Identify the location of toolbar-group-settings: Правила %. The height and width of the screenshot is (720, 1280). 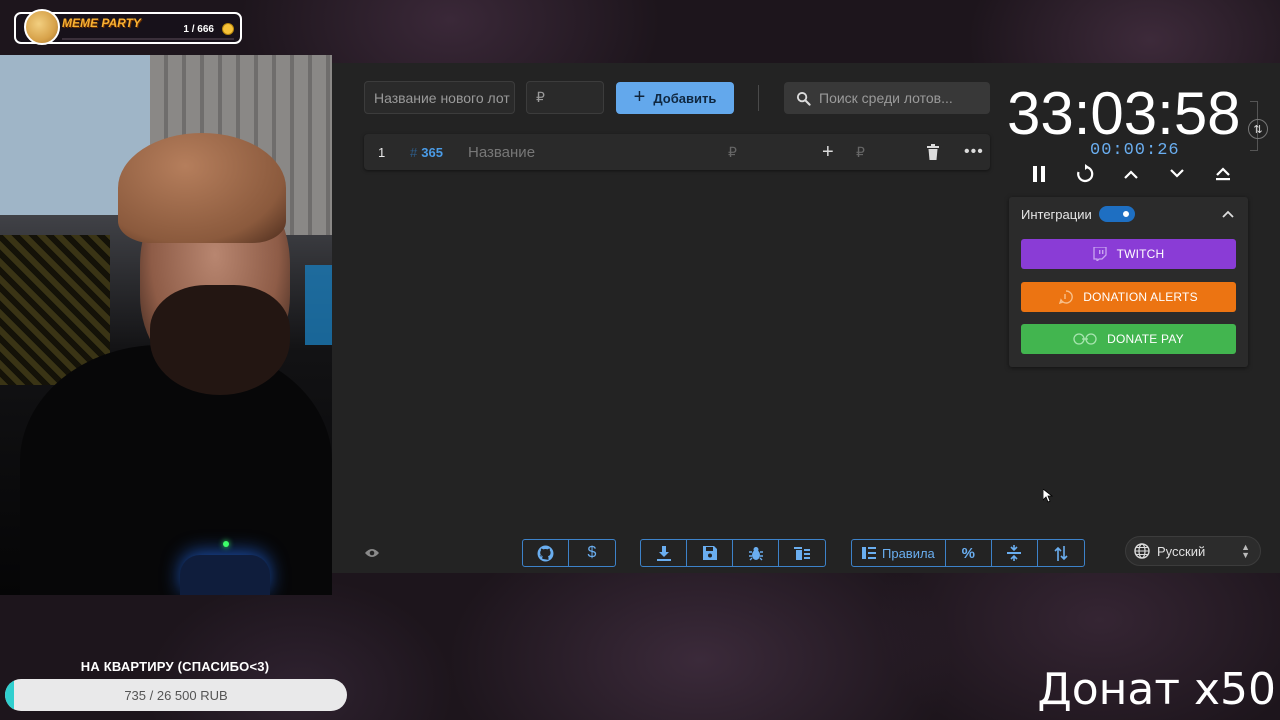
(968, 553).